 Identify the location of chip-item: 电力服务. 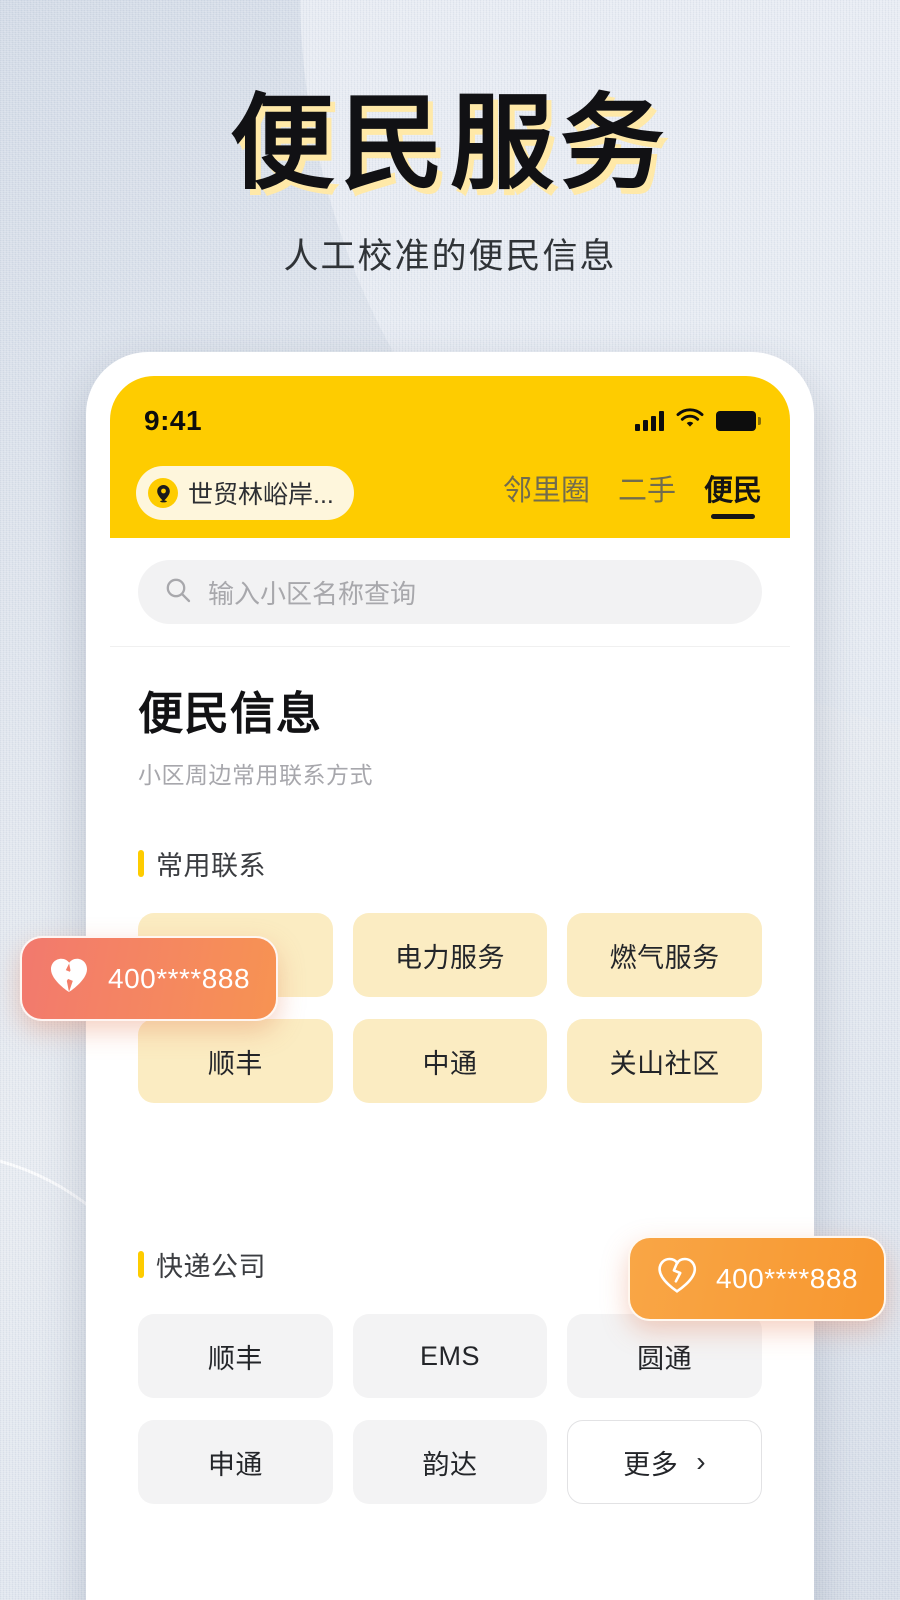
(450, 955).